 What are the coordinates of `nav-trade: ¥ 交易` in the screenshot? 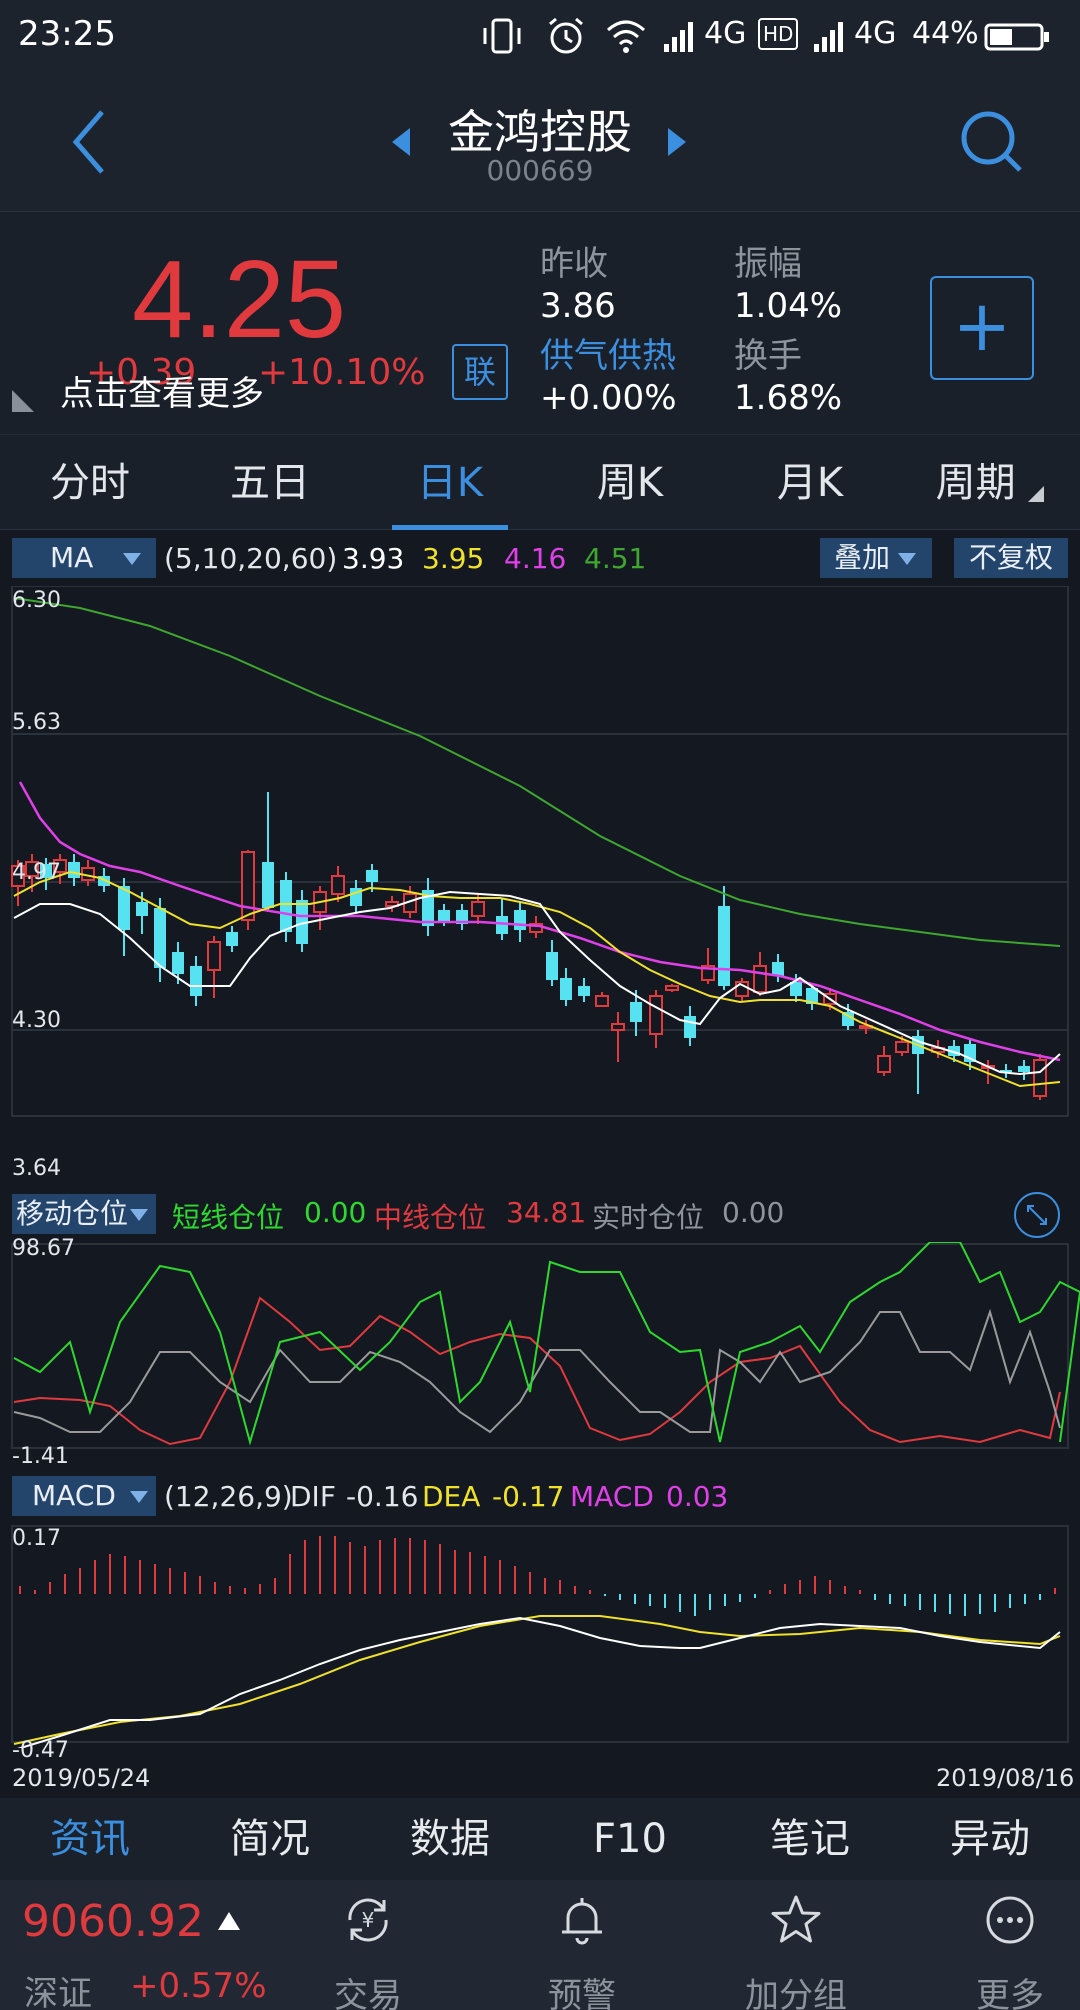 It's located at (368, 1945).